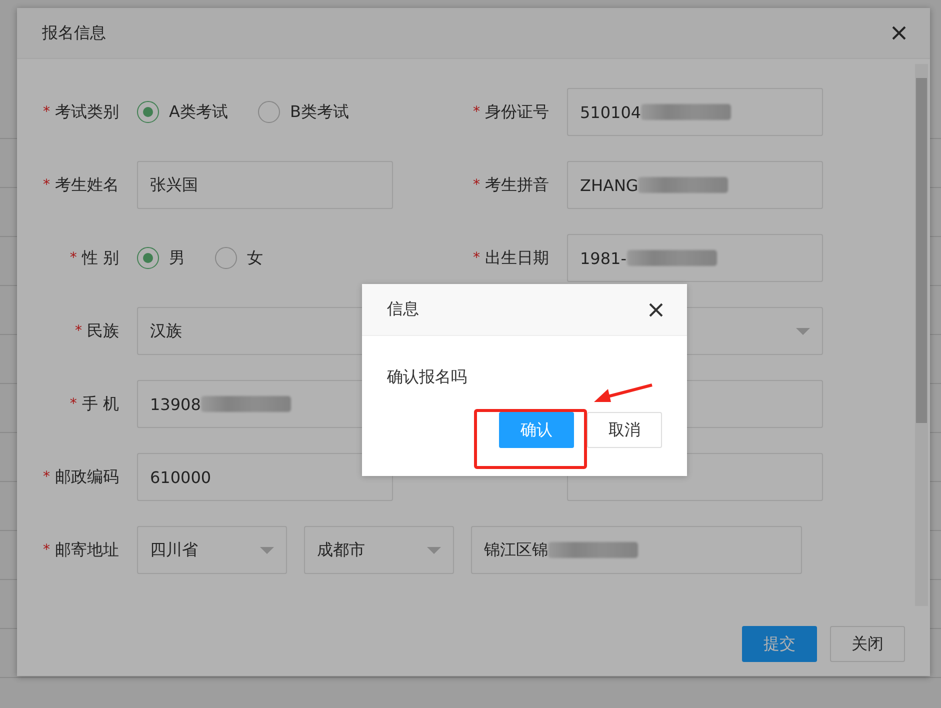 This screenshot has height=708, width=941. I want to click on field-label: 考生姓名, so click(87, 185).